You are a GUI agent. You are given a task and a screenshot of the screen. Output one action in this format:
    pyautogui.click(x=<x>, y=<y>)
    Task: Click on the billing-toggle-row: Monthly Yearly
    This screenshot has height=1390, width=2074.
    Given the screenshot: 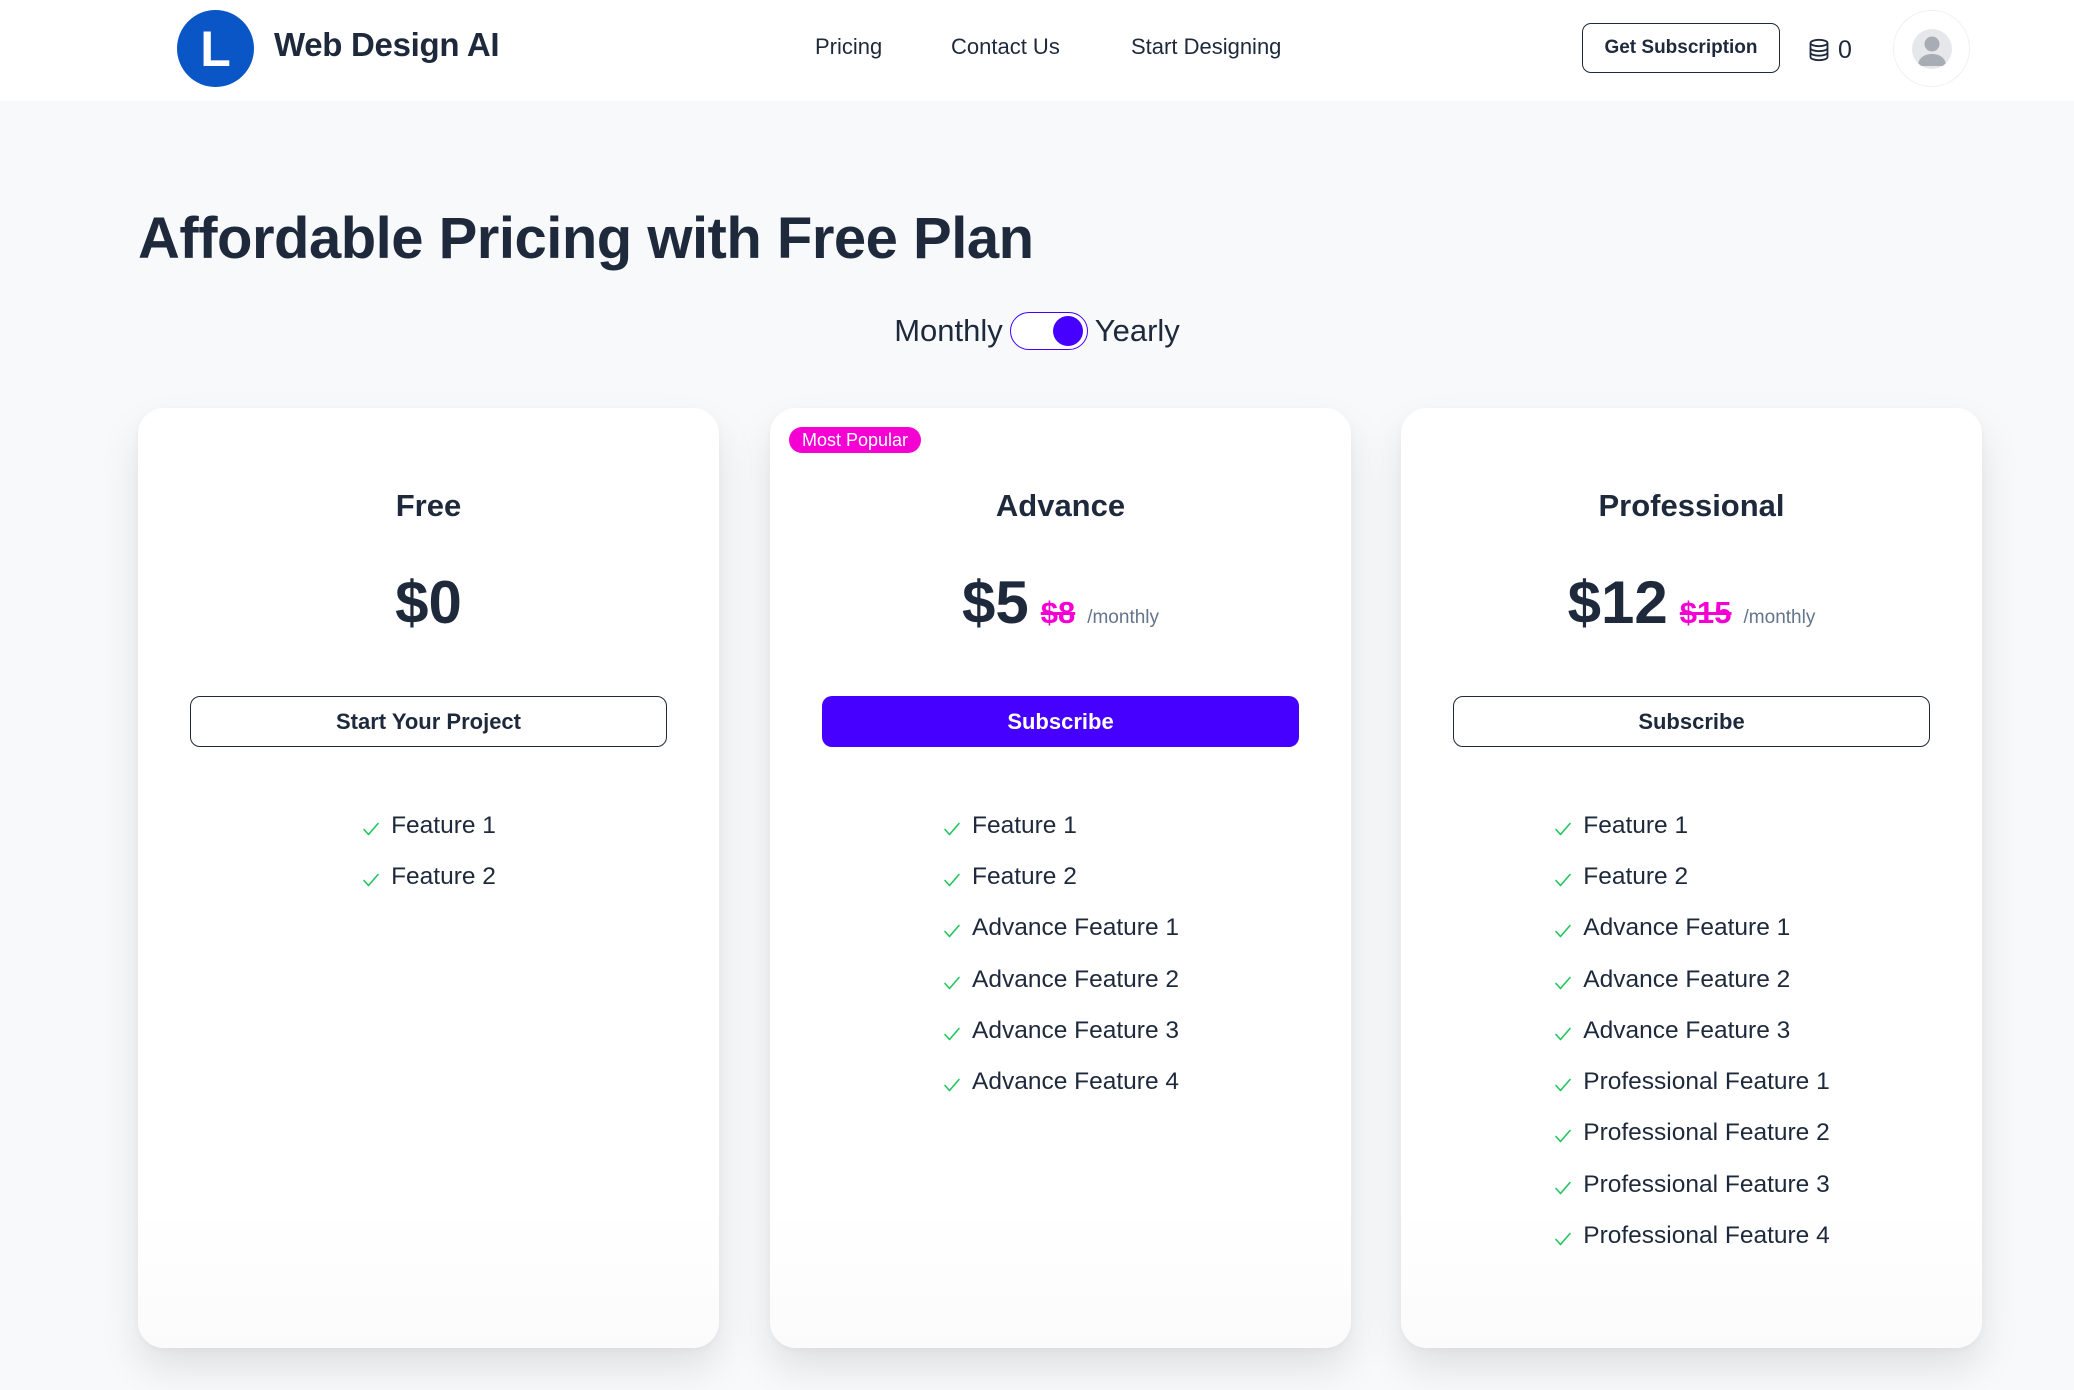 What is the action you would take?
    pyautogui.click(x=1037, y=331)
    